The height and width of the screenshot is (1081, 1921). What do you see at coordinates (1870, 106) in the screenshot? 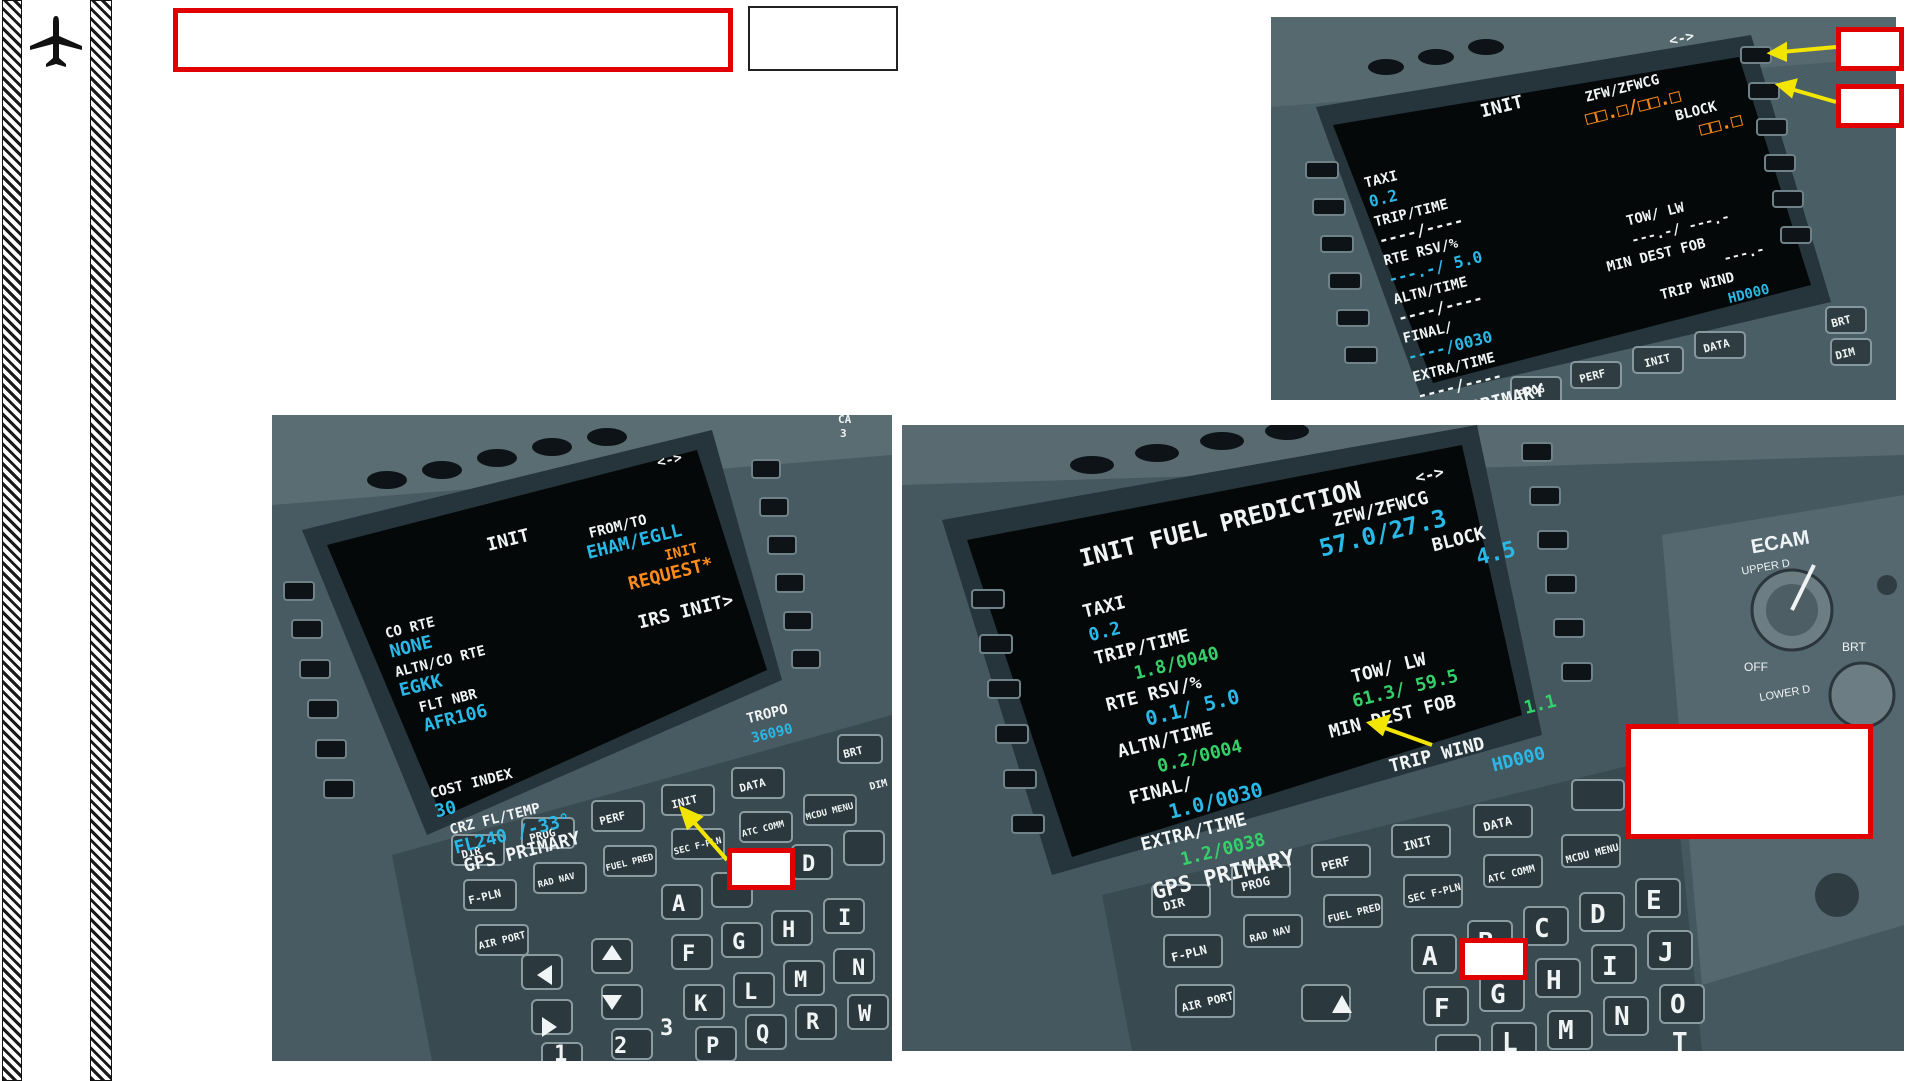
I see `callout-box-block` at bounding box center [1870, 106].